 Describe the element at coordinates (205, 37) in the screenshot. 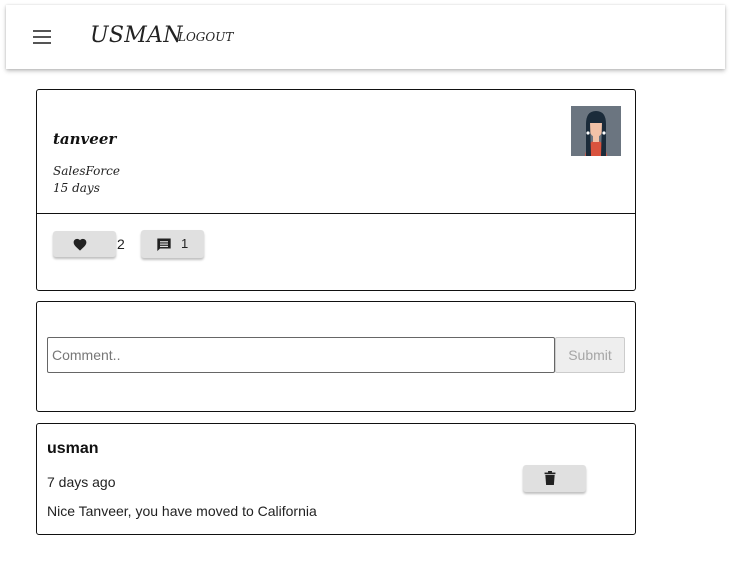

I see `logout-link: LOGOUT` at that location.